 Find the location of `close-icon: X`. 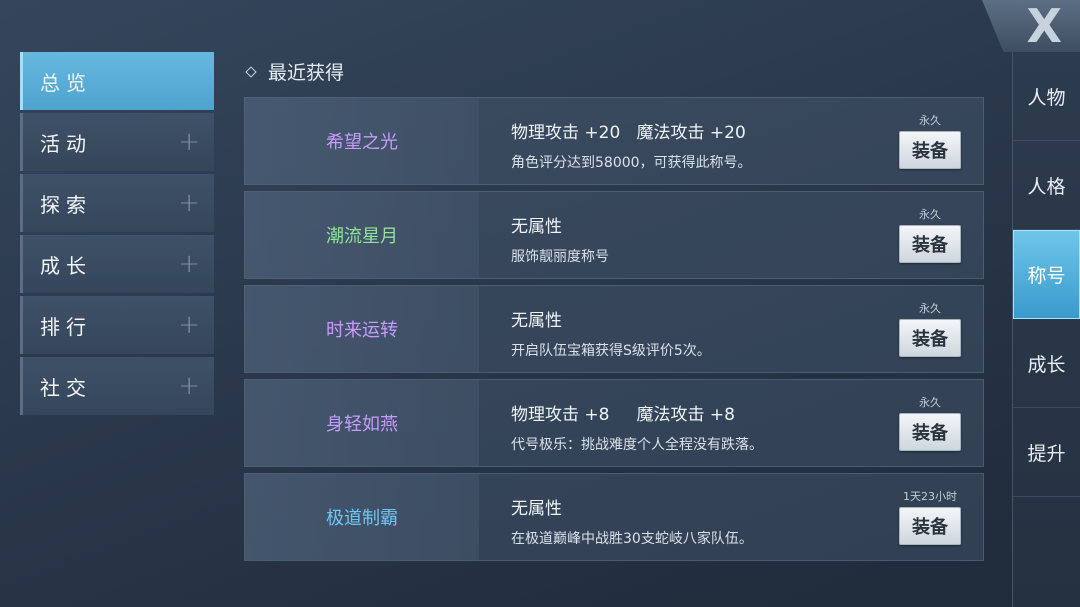

close-icon: X is located at coordinates (1044, 26).